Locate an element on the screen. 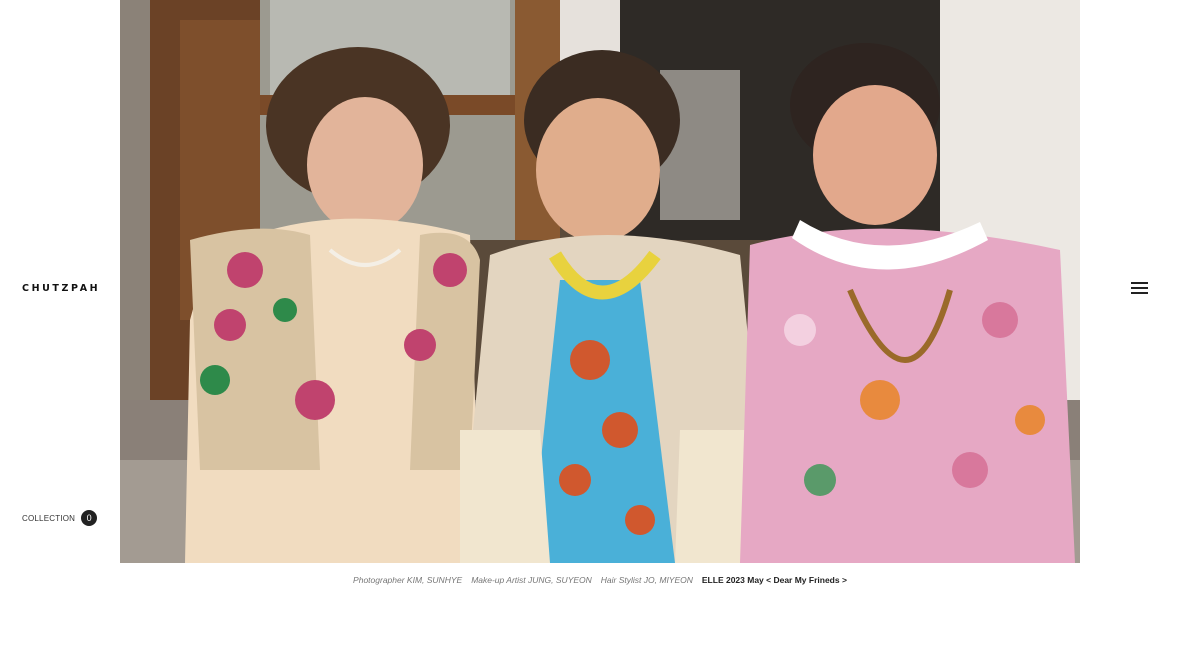  caption-hair-stylist: Hair Stylist JO, MIYEON is located at coordinates (646, 580).